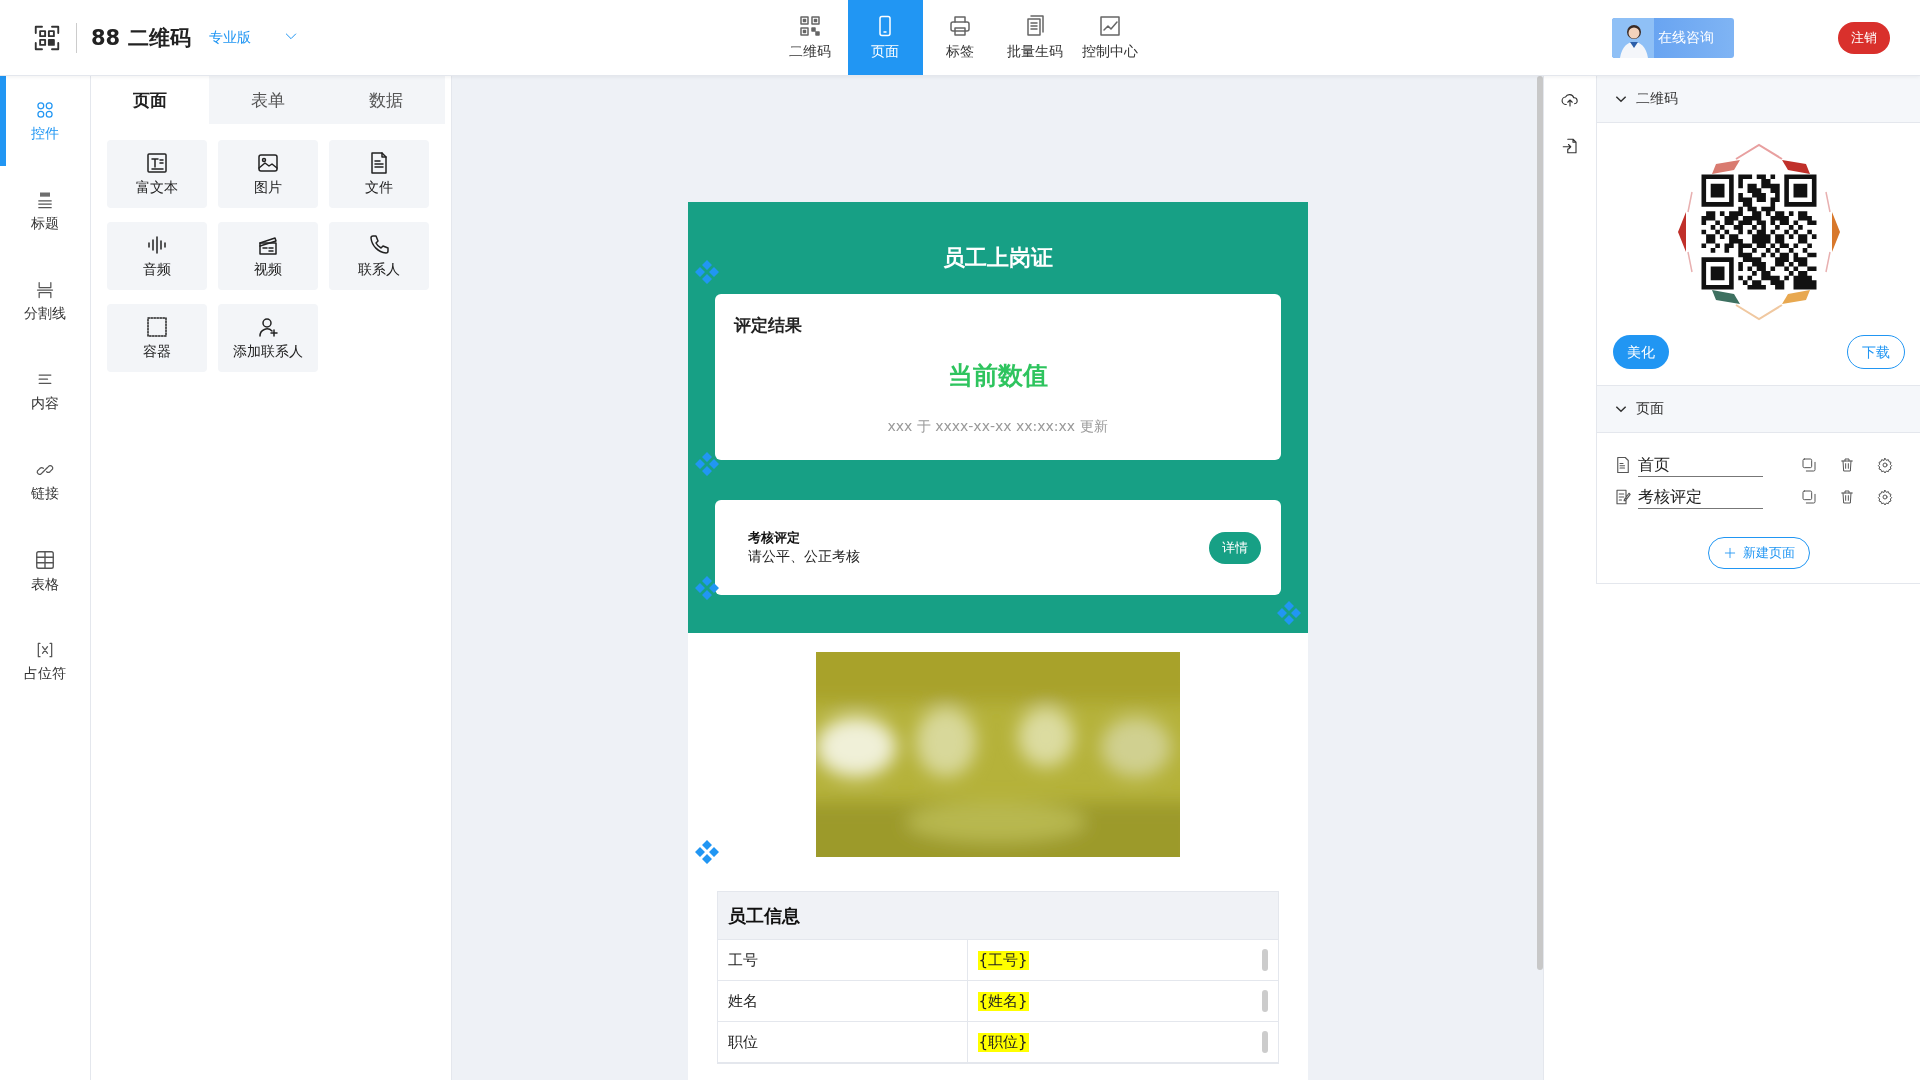 Image resolution: width=1920 pixels, height=1080 pixels. What do you see at coordinates (45, 661) in the screenshot?
I see `sidebar-item: 占位符` at bounding box center [45, 661].